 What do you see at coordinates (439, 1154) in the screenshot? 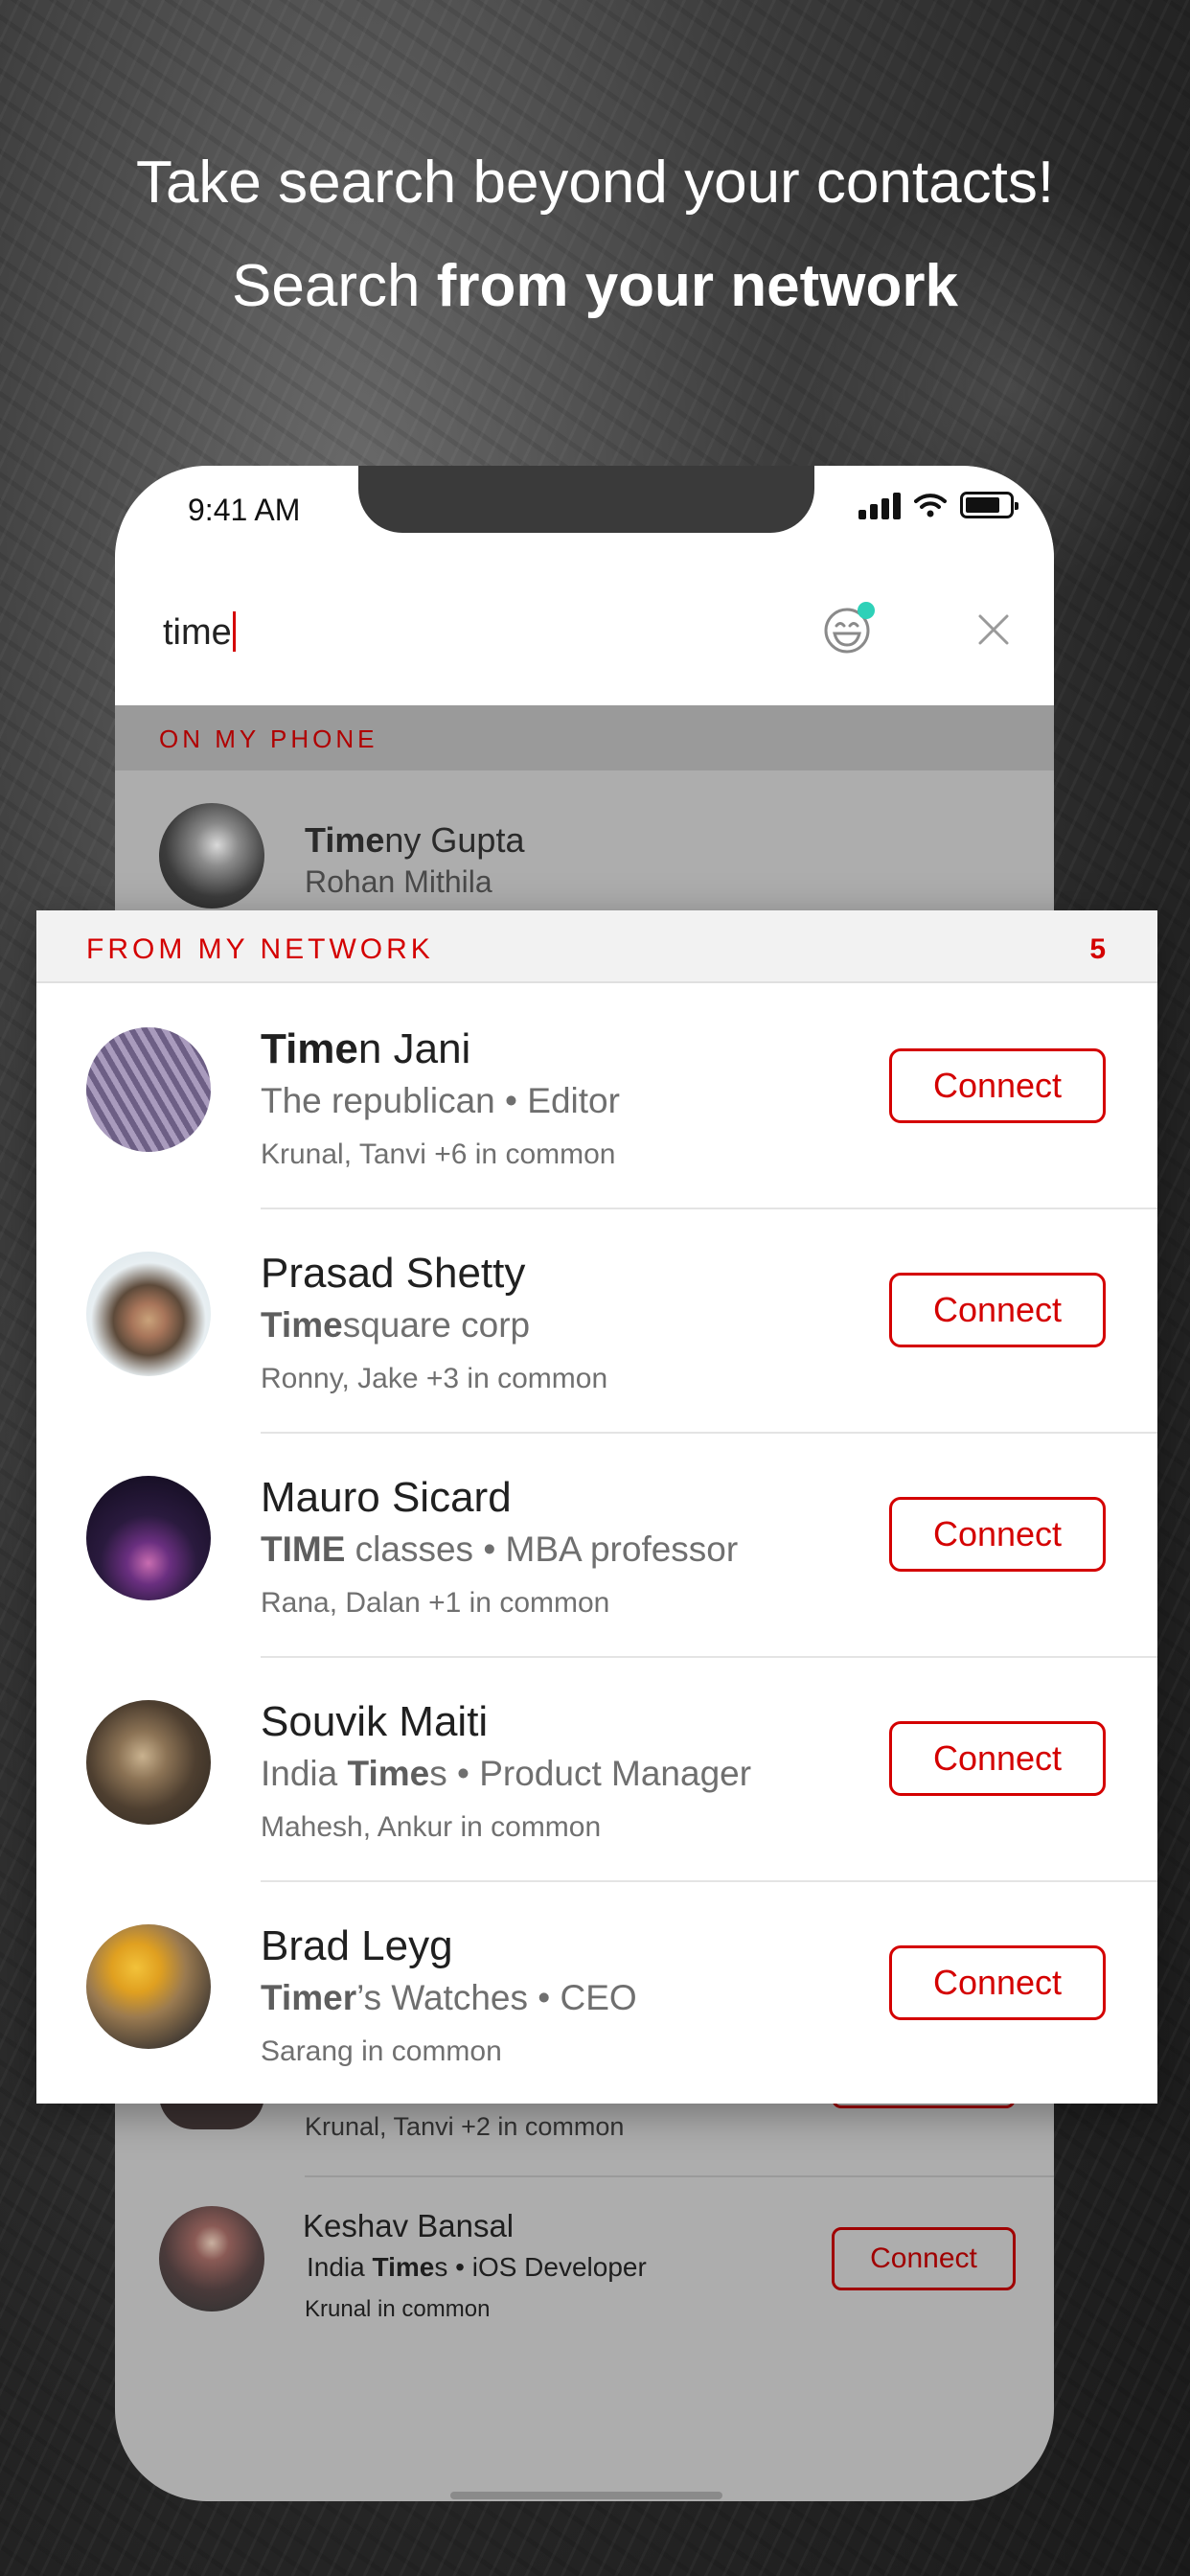
I see `mutual-connections: Krunal, Tanvi +6 in common` at bounding box center [439, 1154].